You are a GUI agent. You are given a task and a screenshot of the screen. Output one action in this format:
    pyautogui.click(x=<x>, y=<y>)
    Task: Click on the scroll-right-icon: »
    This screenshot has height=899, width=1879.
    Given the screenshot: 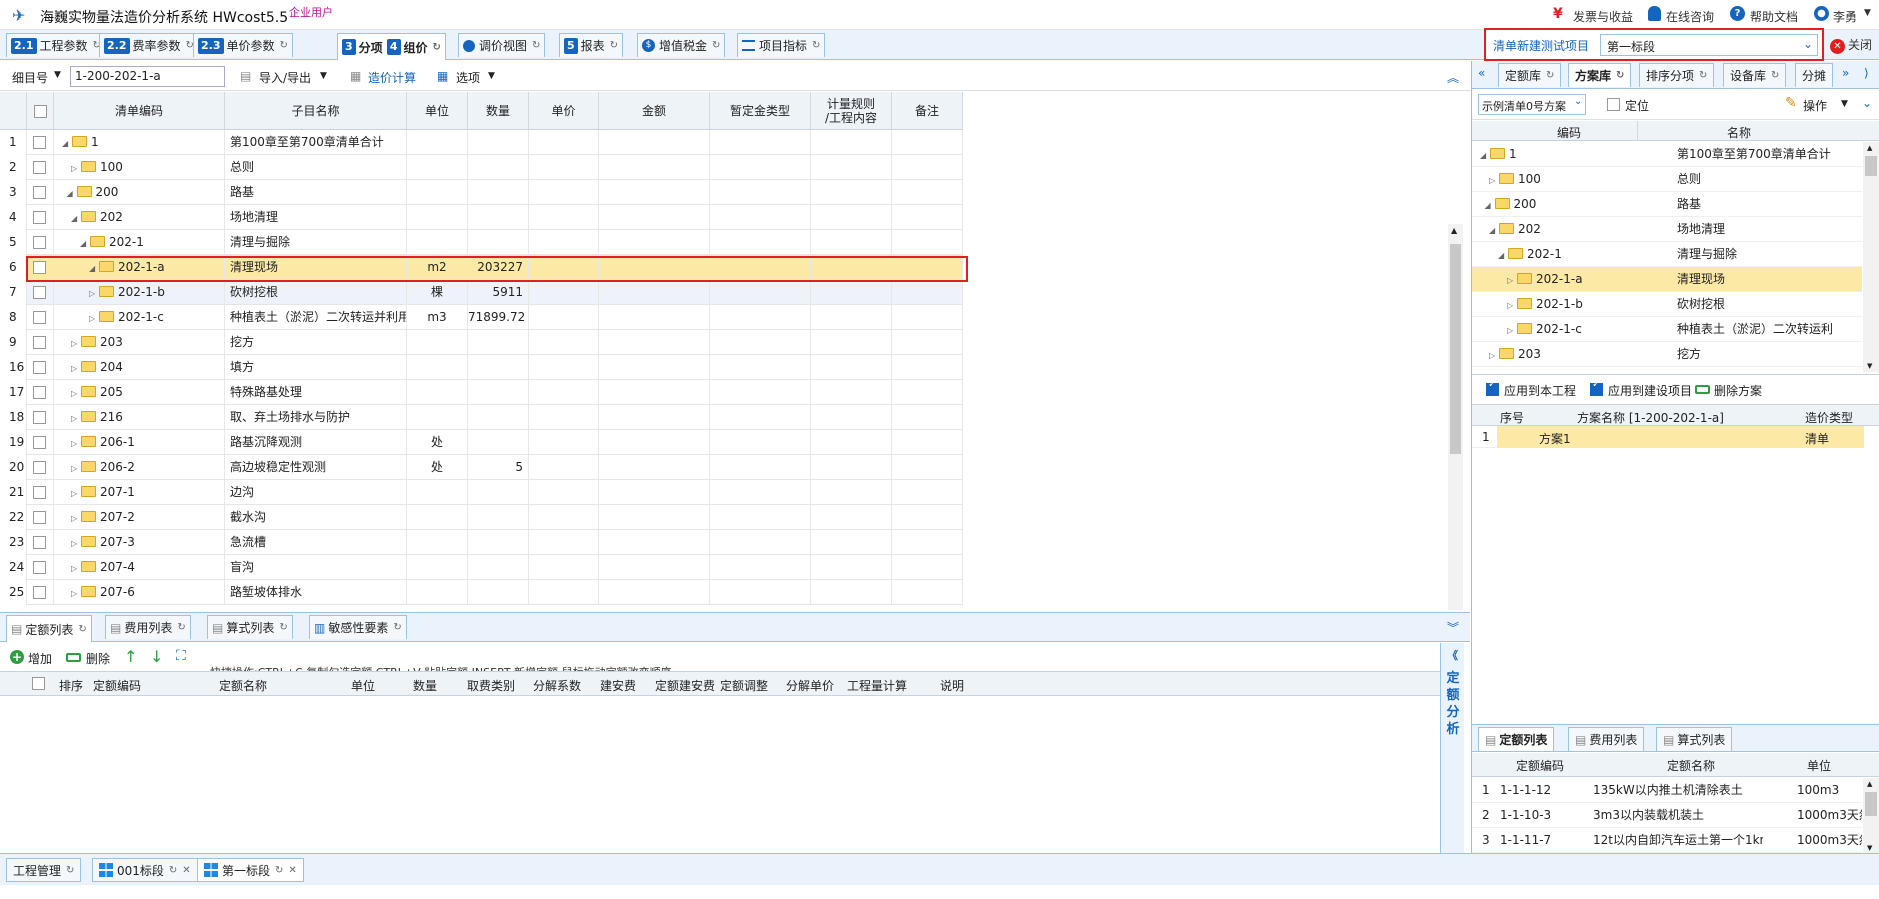 What is the action you would take?
    pyautogui.click(x=1845, y=73)
    